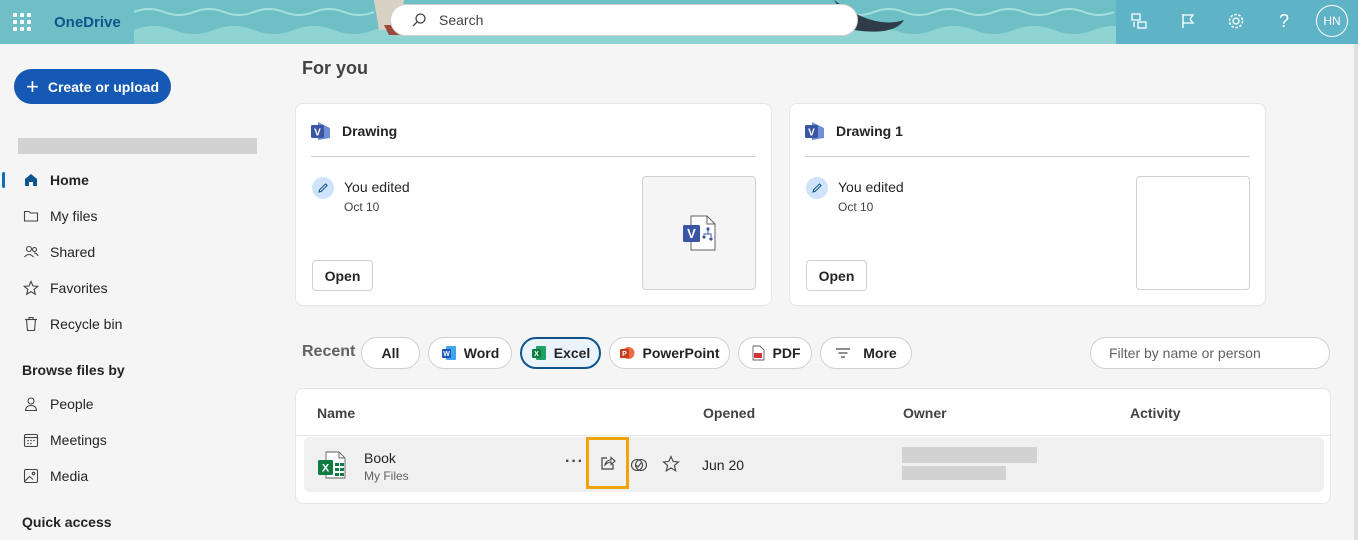 This screenshot has height=540, width=1358. Describe the element at coordinates (954, 473) in the screenshot. I see `redacted-owner-detail` at that location.